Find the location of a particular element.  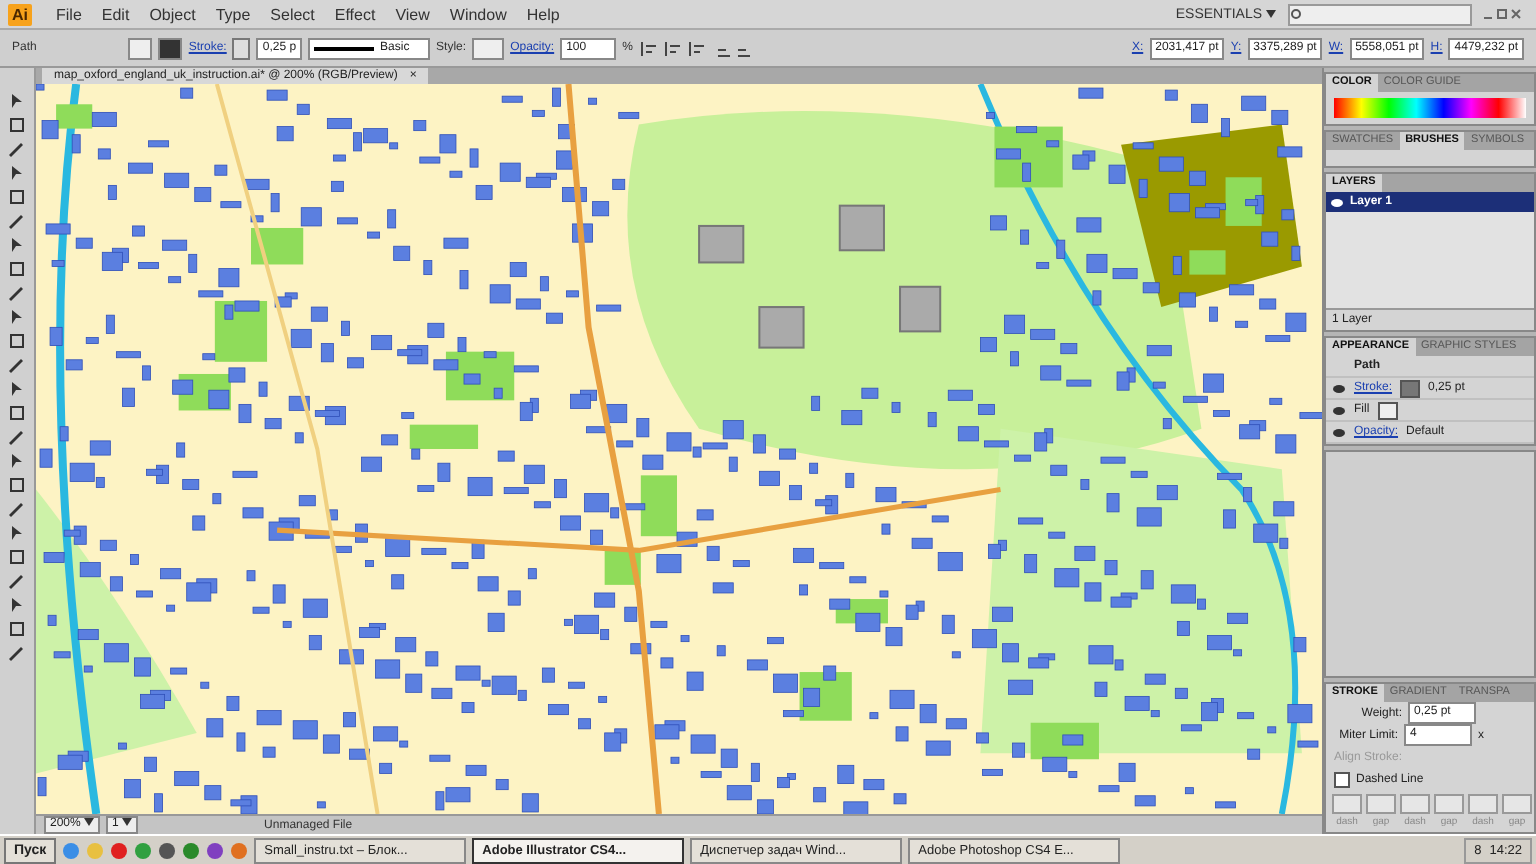

stroke-line-icon is located at coordinates (344, 48).